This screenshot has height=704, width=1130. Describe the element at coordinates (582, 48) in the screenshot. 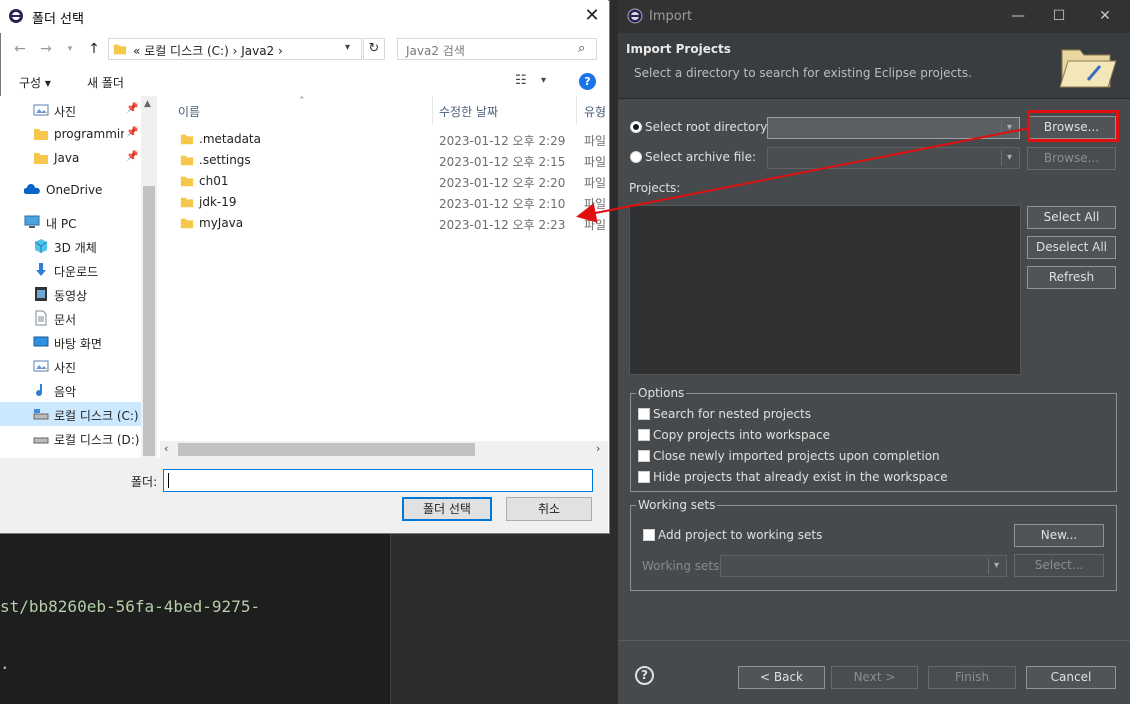

I see `search-icon: ⌕` at that location.